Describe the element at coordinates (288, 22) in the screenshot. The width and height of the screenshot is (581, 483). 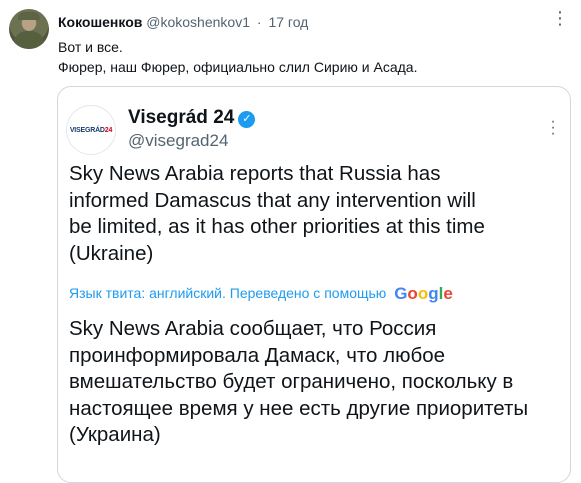
I see `tweet-timestamp: 17 год` at that location.